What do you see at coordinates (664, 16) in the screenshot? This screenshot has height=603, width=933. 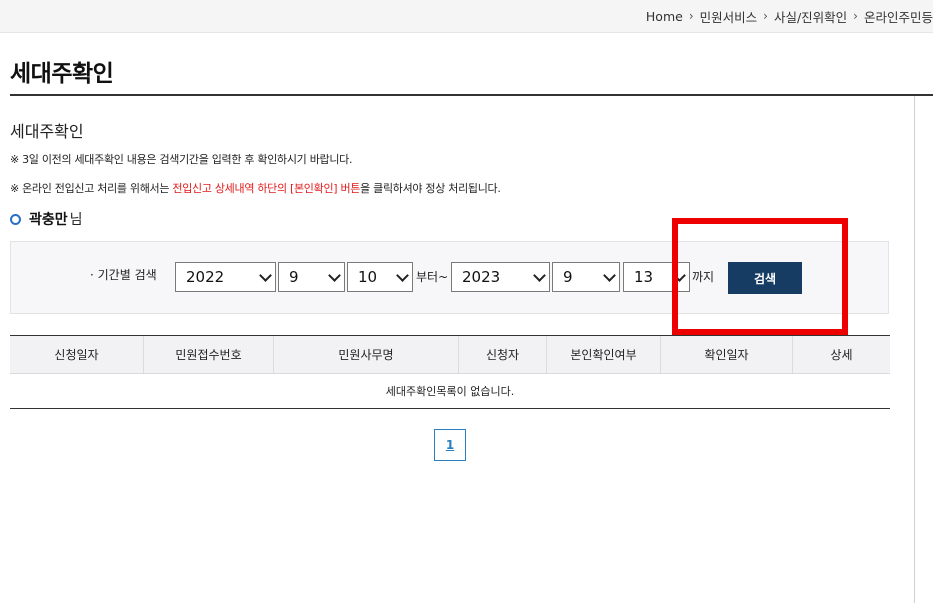 I see `breadcrumb-home: Home` at bounding box center [664, 16].